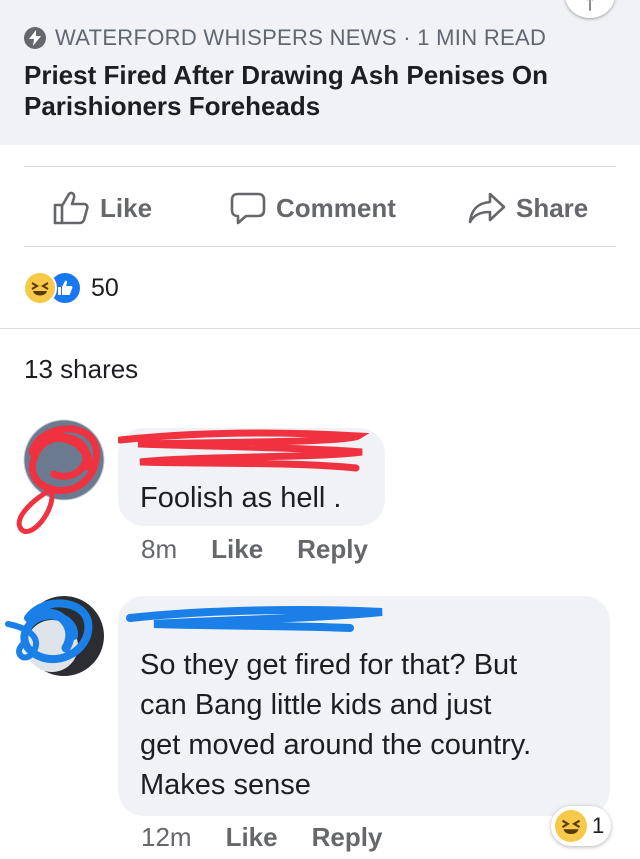 This screenshot has height=859, width=640. Describe the element at coordinates (71, 288) in the screenshot. I see `reaction-summary: 50` at that location.